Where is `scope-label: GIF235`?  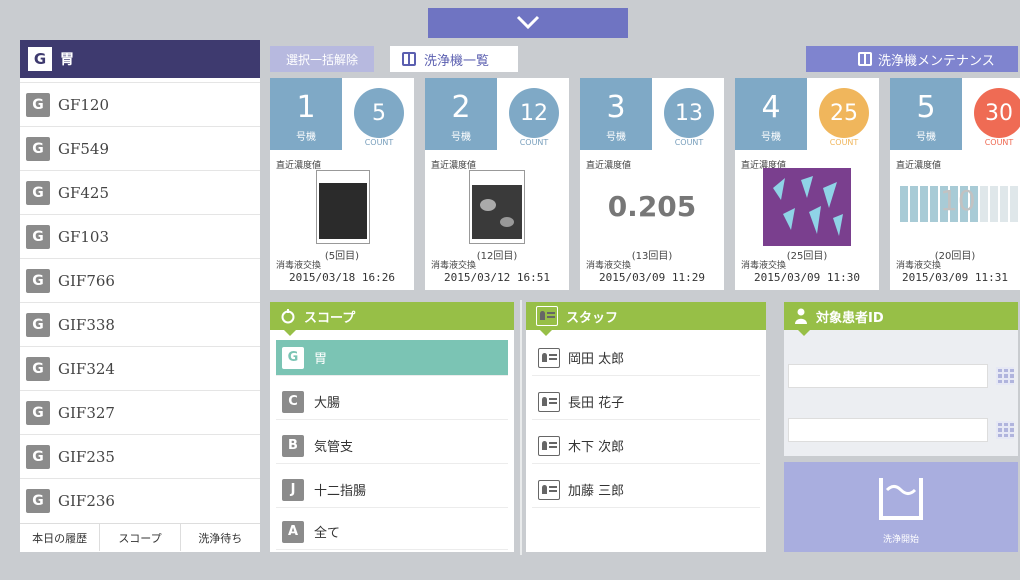
scope-label: GIF235 is located at coordinates (86, 456).